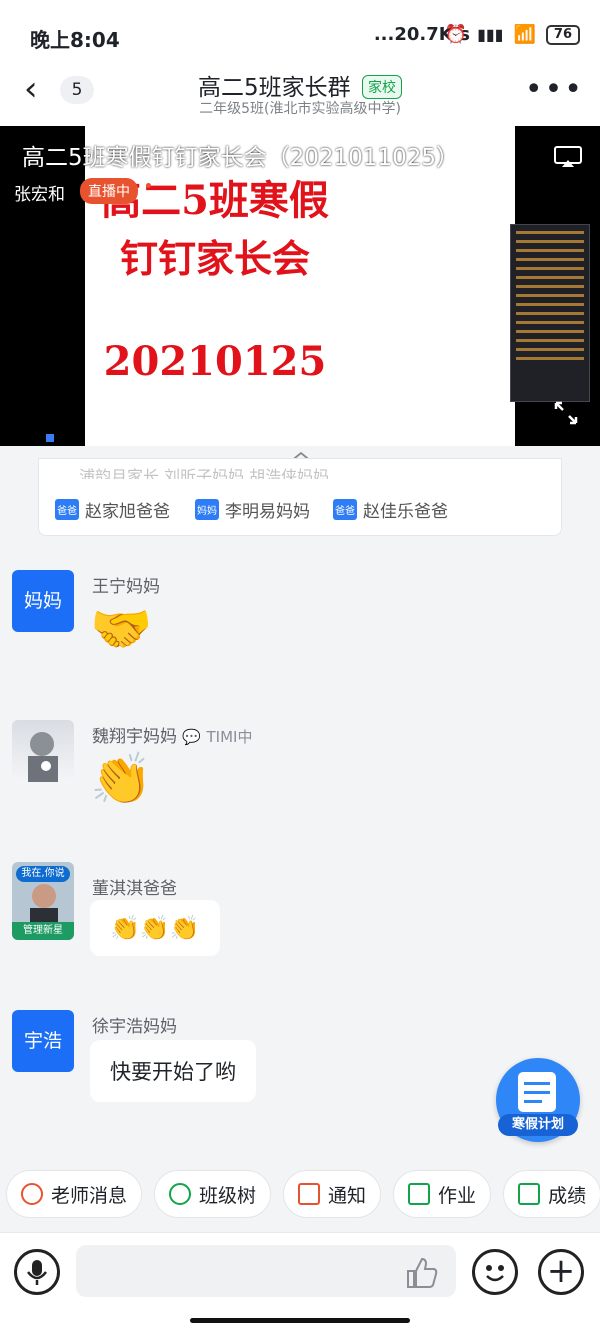 The height and width of the screenshot is (1333, 600). I want to click on fullscreen-icon, so click(566, 413).